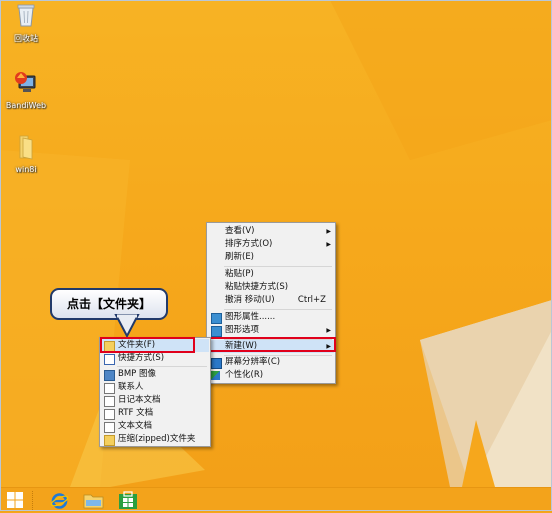 The width and height of the screenshot is (552, 513). I want to click on highlight-new-item, so click(271, 344).